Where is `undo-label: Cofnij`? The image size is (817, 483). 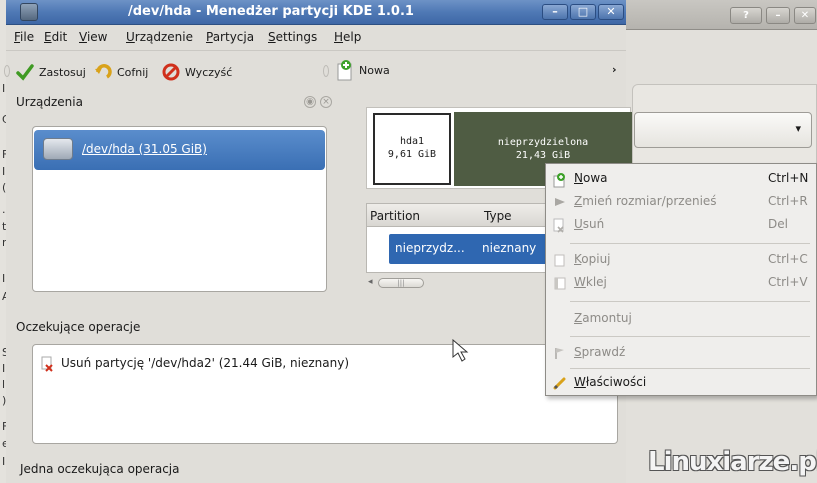 undo-label: Cofnij is located at coordinates (133, 72).